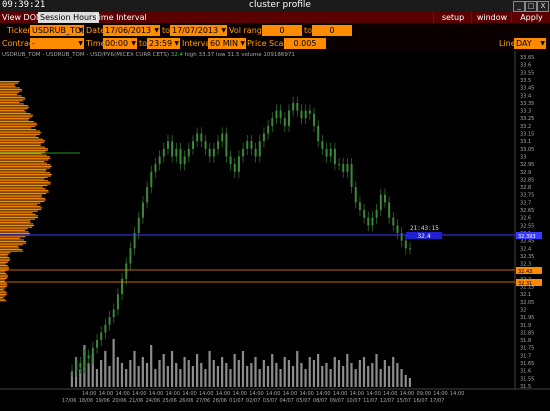 The image size is (550, 411). Describe the element at coordinates (236, 401) in the screenshot. I see `date-tick-label: 01/07` at that location.